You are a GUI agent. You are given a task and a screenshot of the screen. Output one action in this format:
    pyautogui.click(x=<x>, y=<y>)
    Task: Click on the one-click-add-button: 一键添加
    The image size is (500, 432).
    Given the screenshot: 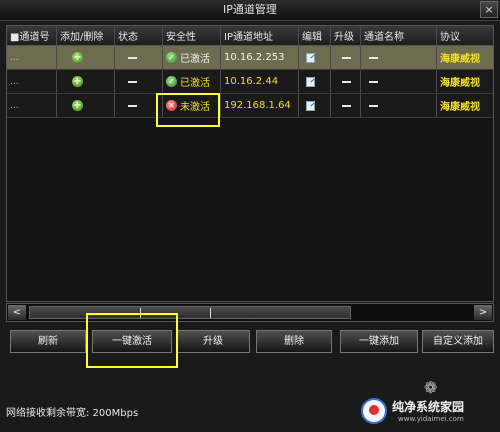 What is the action you would take?
    pyautogui.click(x=379, y=341)
    